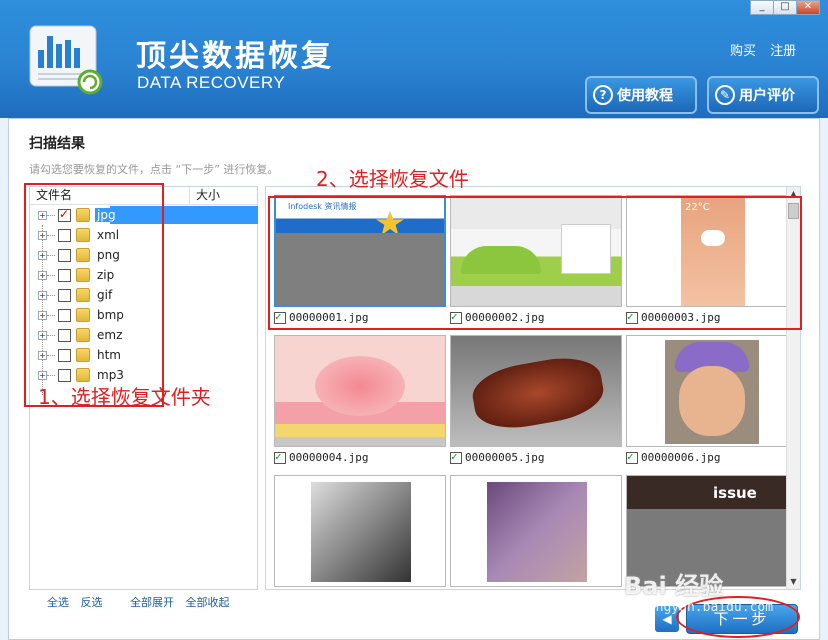 The height and width of the screenshot is (640, 828). What do you see at coordinates (58, 602) in the screenshot?
I see `select-all-link: 全选` at bounding box center [58, 602].